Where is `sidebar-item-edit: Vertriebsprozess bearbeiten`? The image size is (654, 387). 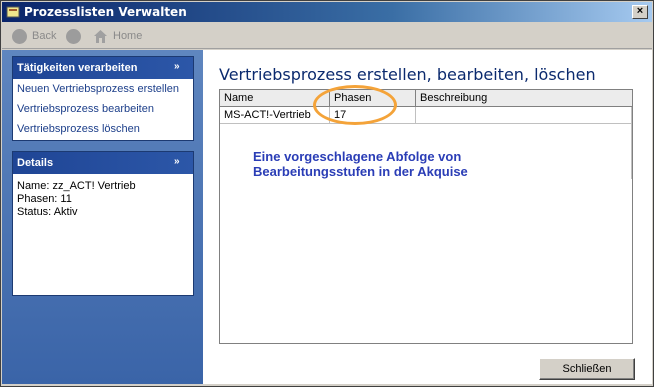
sidebar-item-edit: Vertriebsprozess bearbeiten is located at coordinates (103, 109).